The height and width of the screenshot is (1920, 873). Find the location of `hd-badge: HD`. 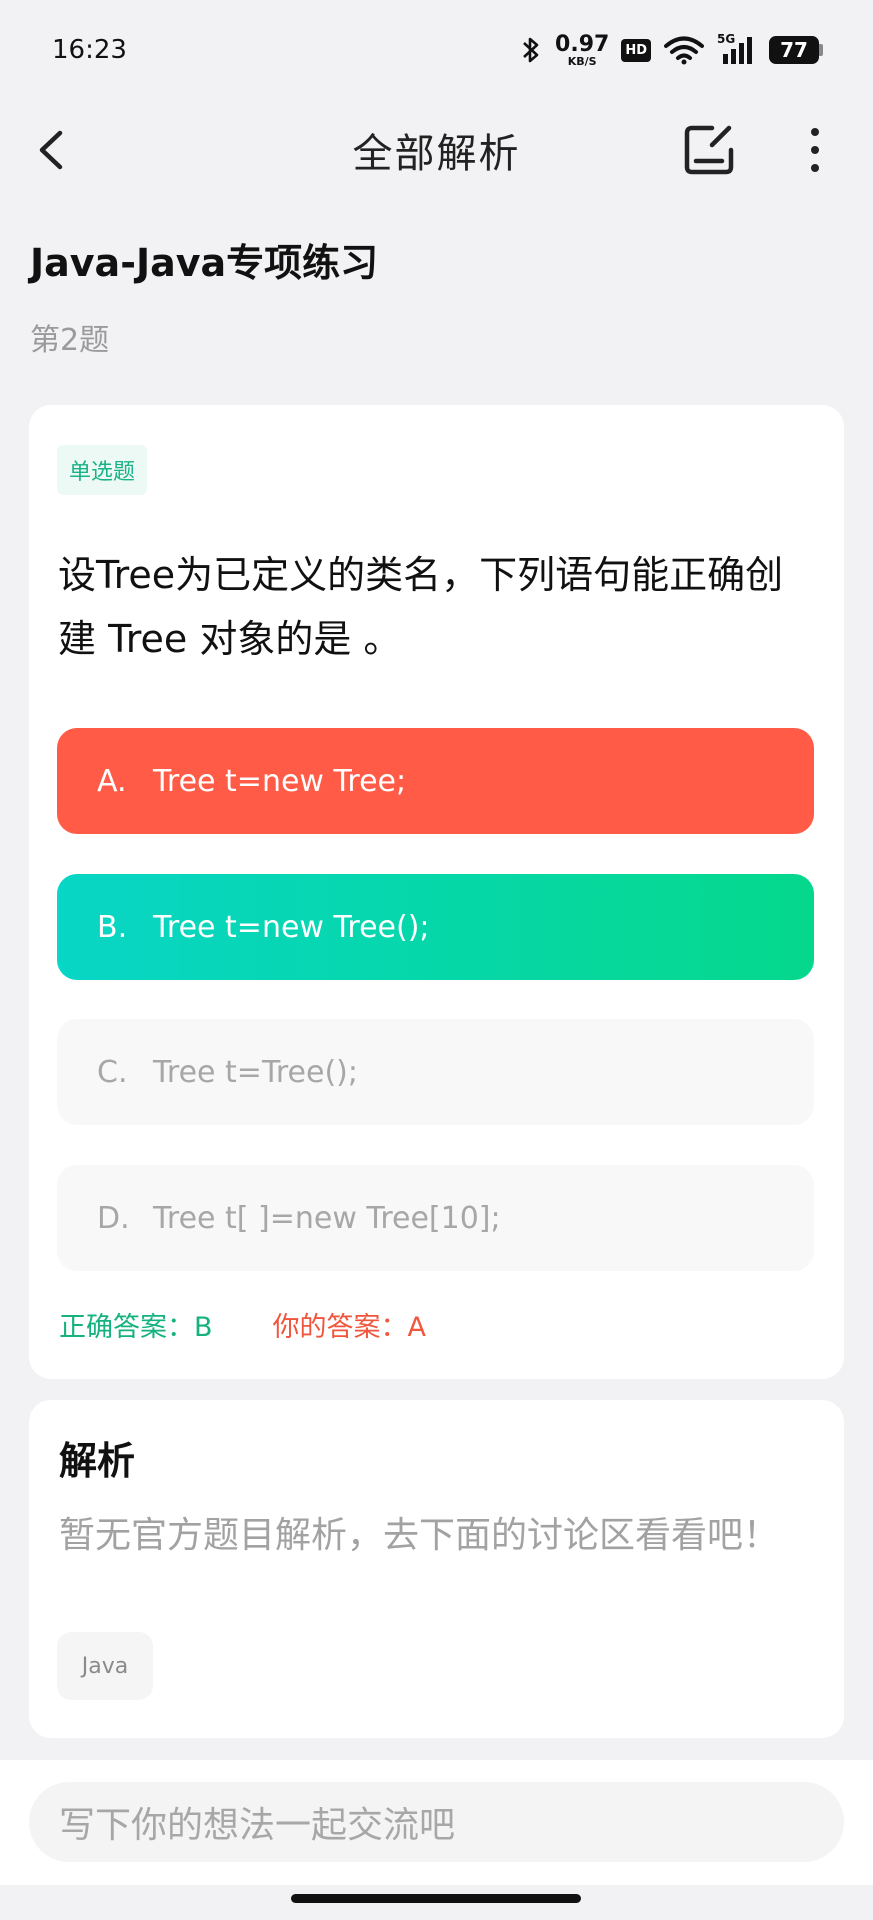

hd-badge: HD is located at coordinates (636, 50).